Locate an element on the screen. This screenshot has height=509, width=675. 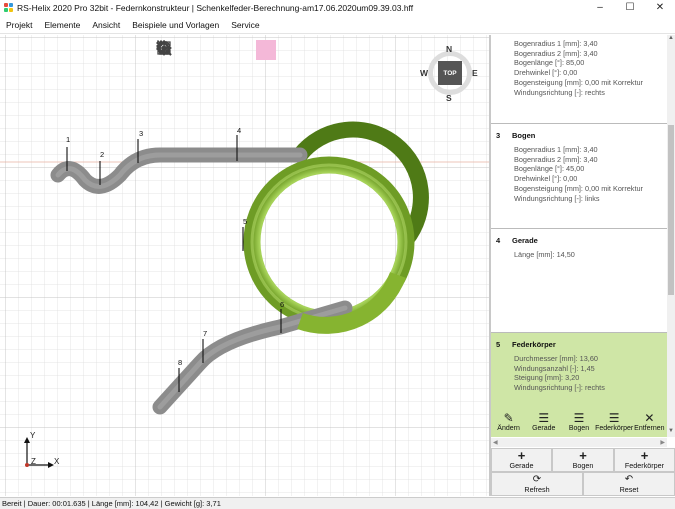
chevron-down-icon: ▼ is located at coordinates (671, 432).